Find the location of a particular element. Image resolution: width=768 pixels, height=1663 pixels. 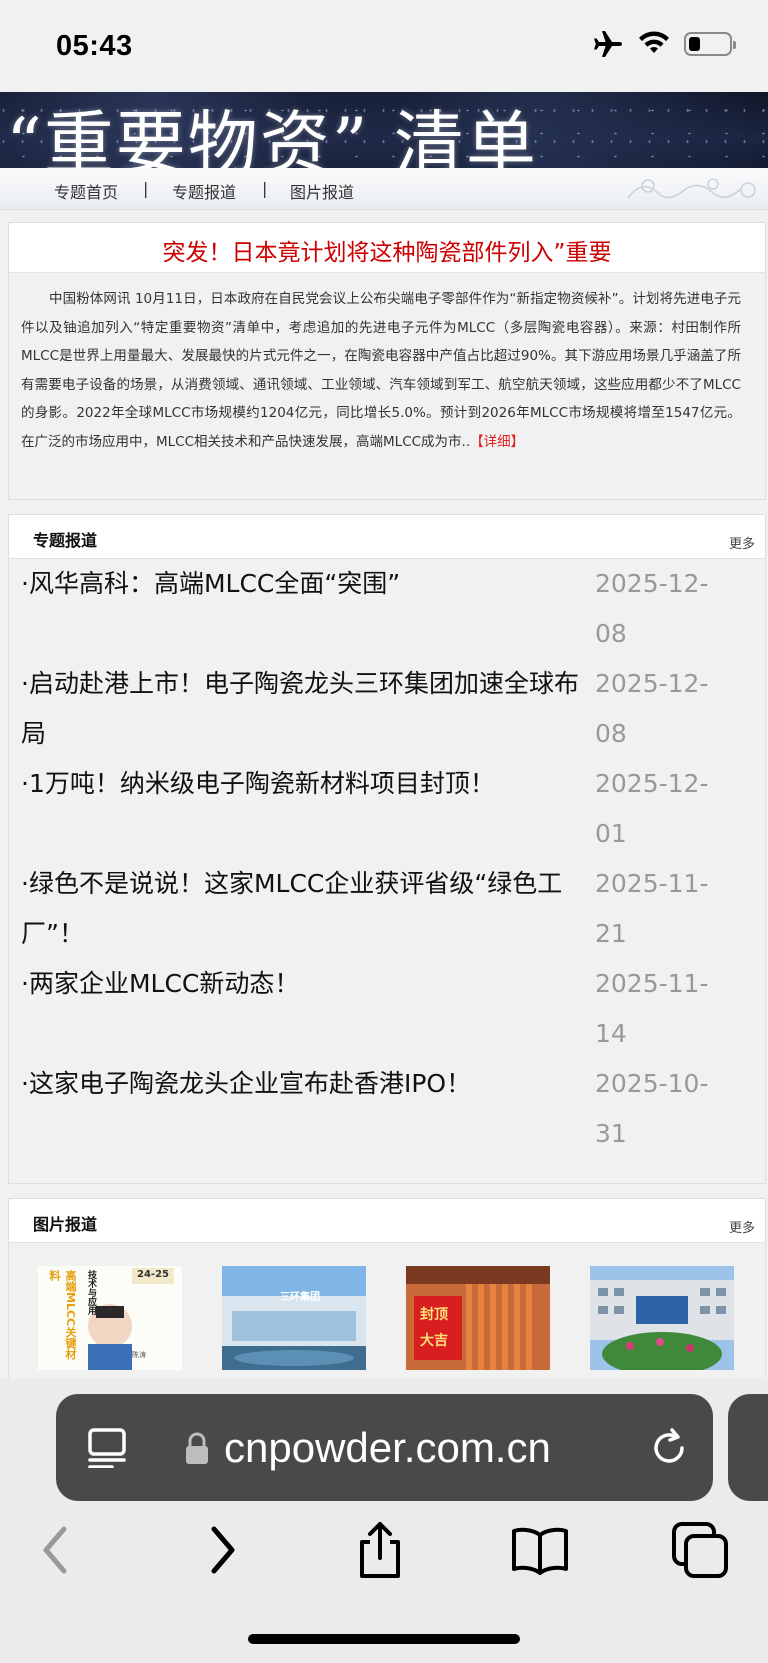

poster-caption-line1: 技术与应用 is located at coordinates (91, 1292).